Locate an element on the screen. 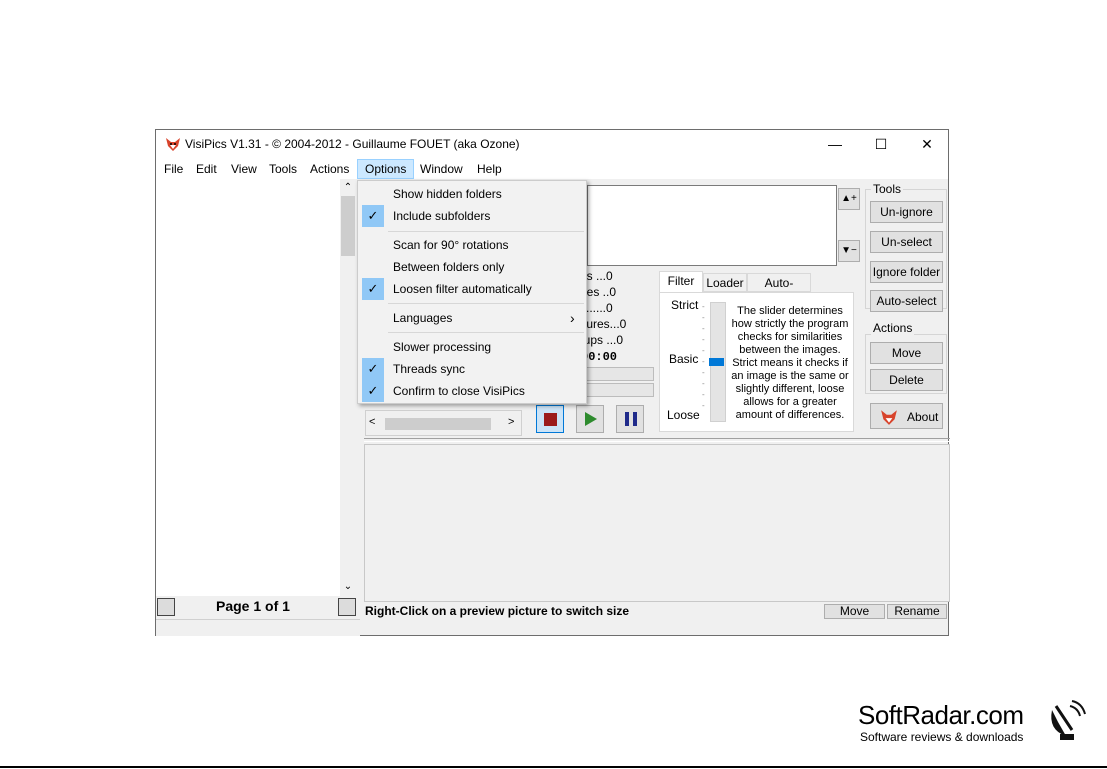  status-move-button: Move is located at coordinates (854, 611).